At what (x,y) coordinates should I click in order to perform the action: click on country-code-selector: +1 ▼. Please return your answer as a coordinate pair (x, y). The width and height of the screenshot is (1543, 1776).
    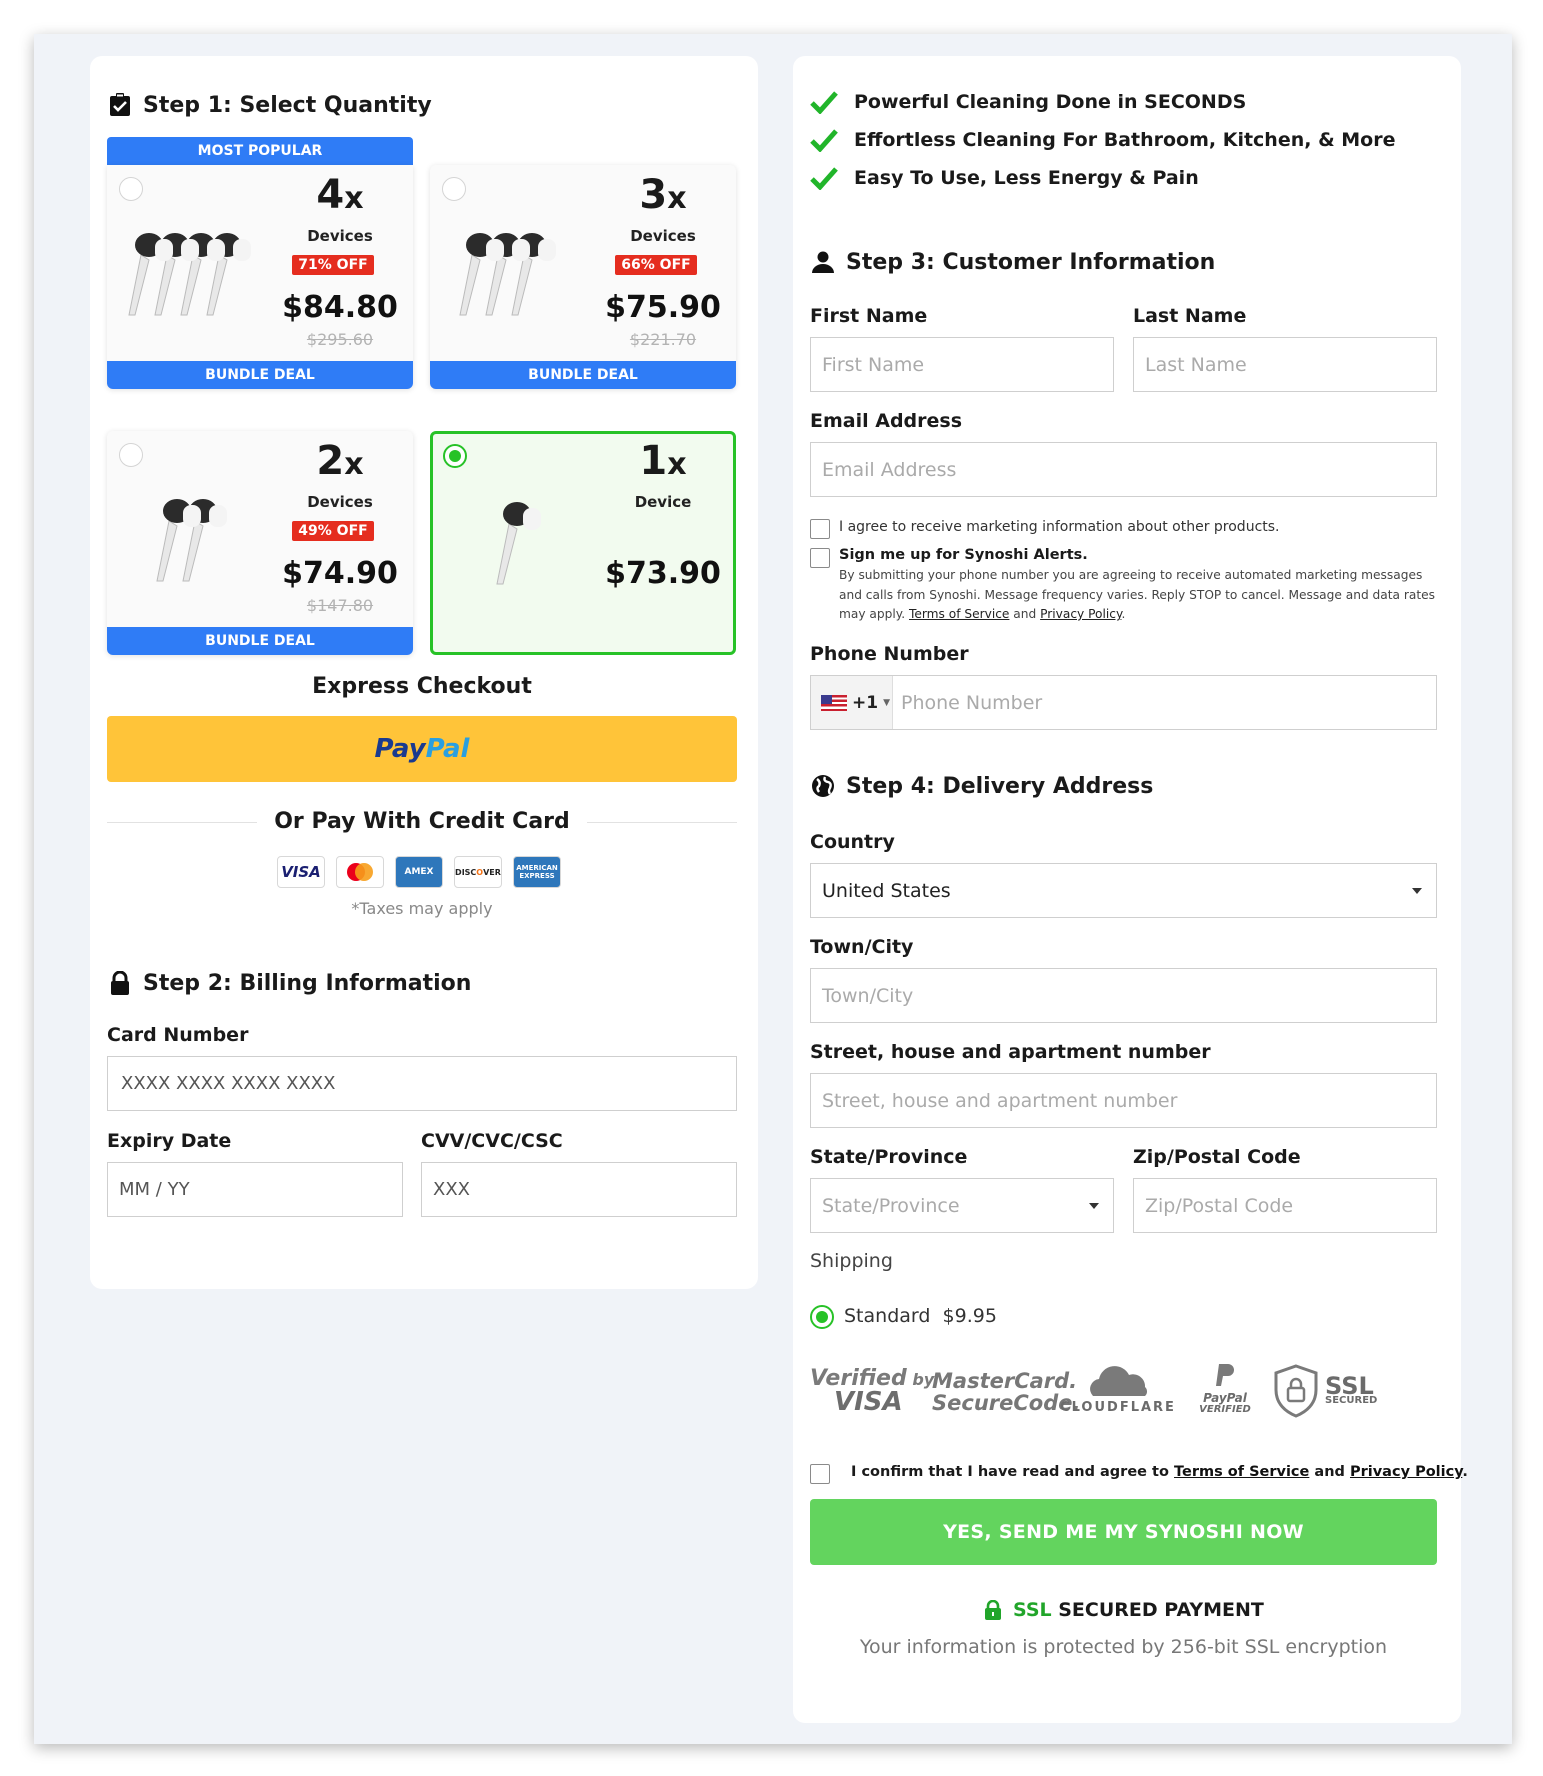
    Looking at the image, I should click on (852, 702).